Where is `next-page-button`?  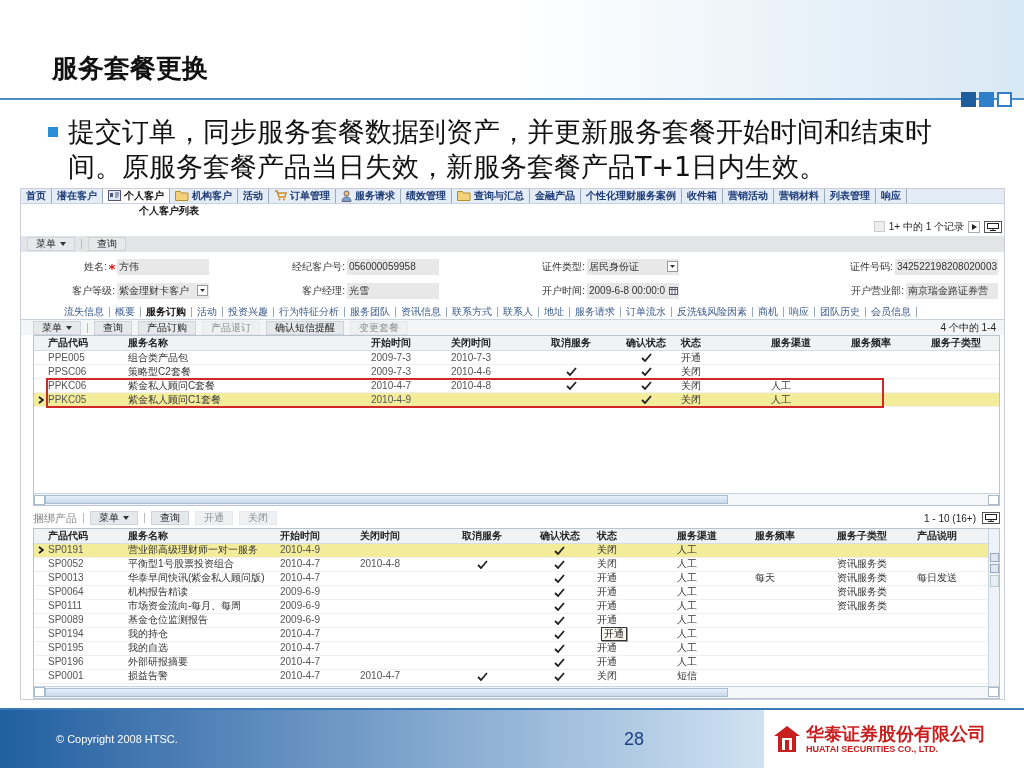
next-page-button is located at coordinates (974, 226).